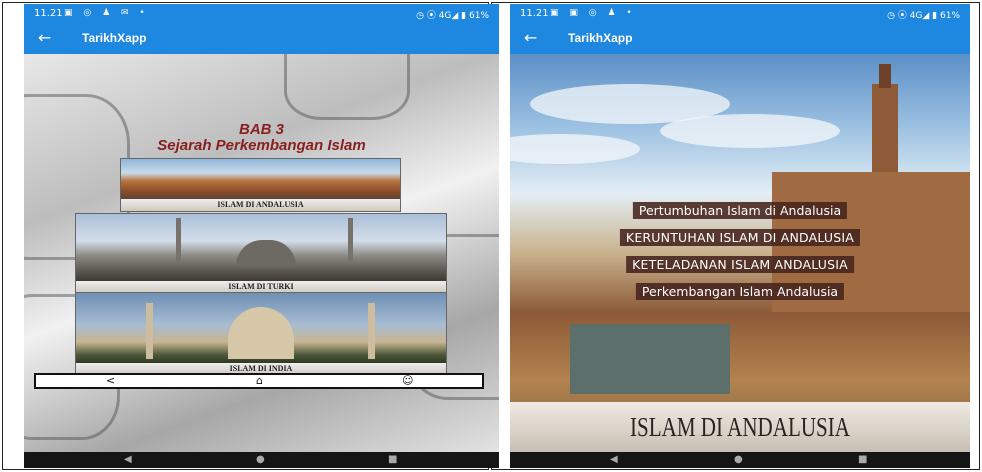  What do you see at coordinates (885, 76) in the screenshot?
I see `tower-spire-shape` at bounding box center [885, 76].